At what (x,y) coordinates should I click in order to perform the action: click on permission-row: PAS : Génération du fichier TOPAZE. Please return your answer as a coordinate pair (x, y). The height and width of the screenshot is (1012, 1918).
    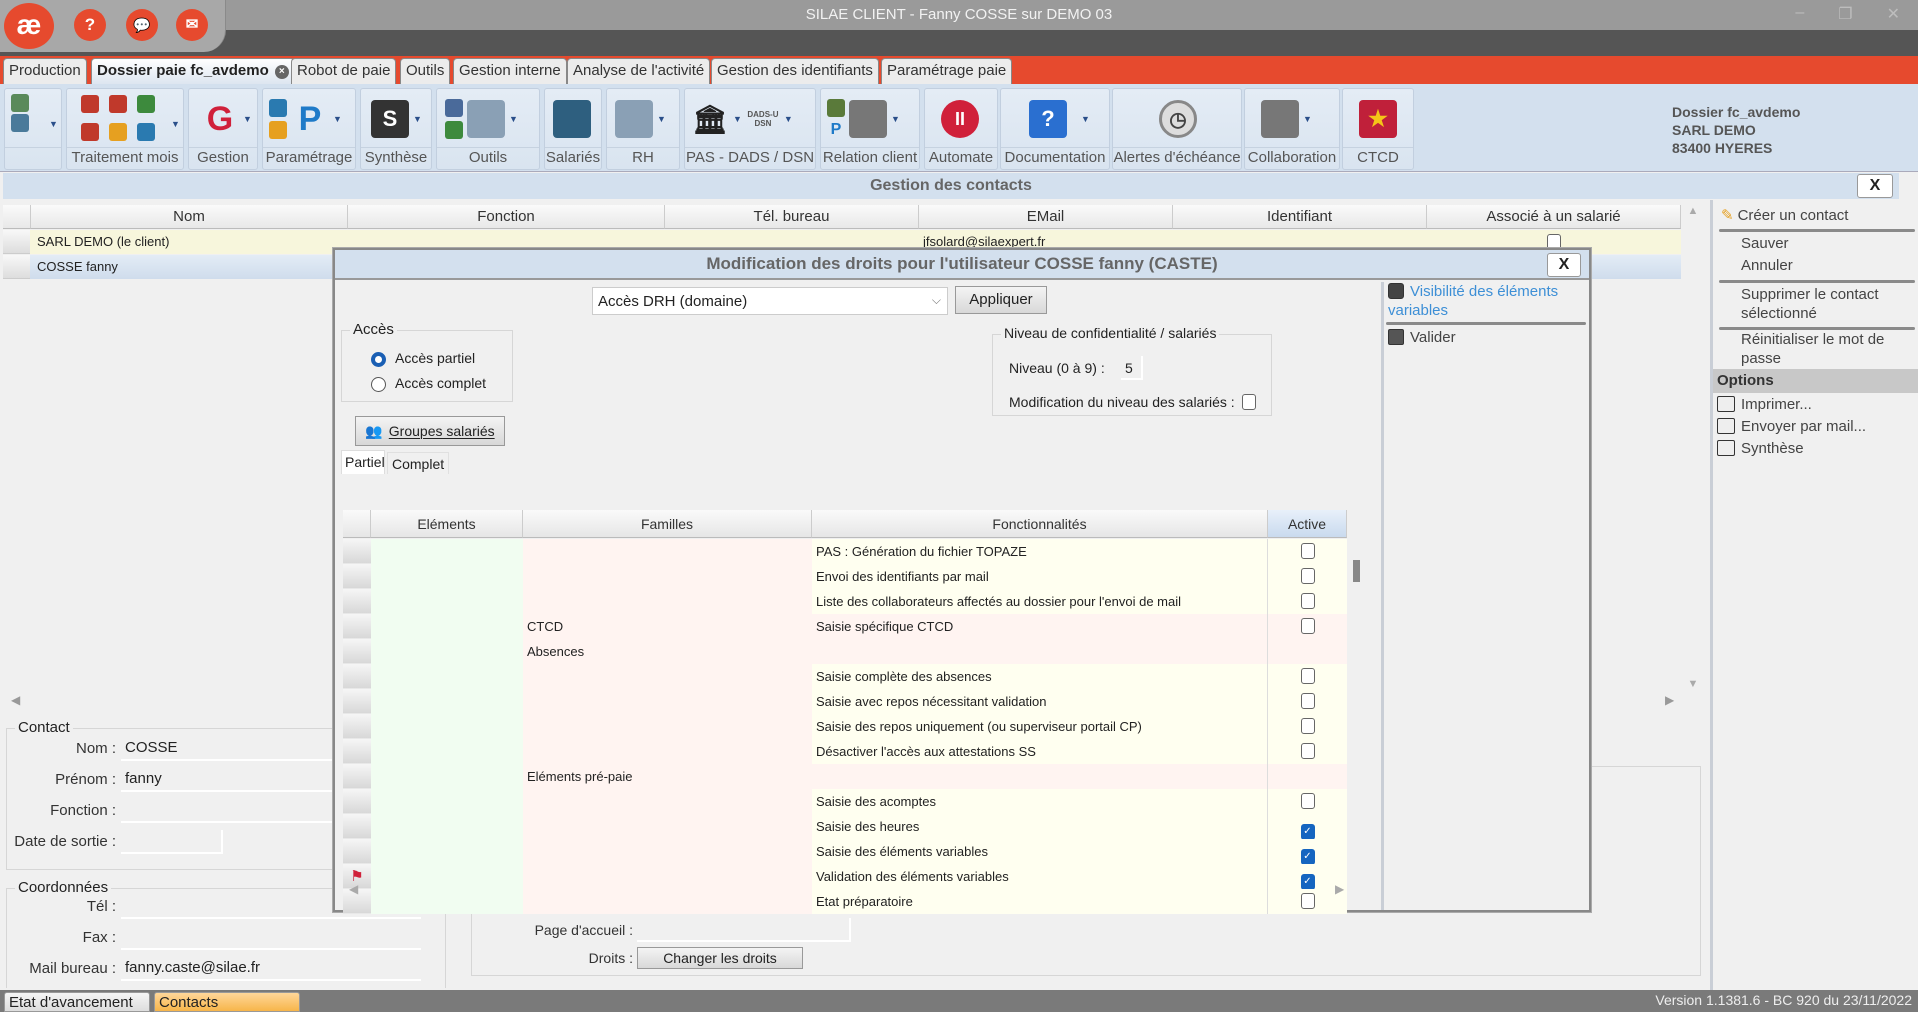
    Looking at the image, I should click on (845, 551).